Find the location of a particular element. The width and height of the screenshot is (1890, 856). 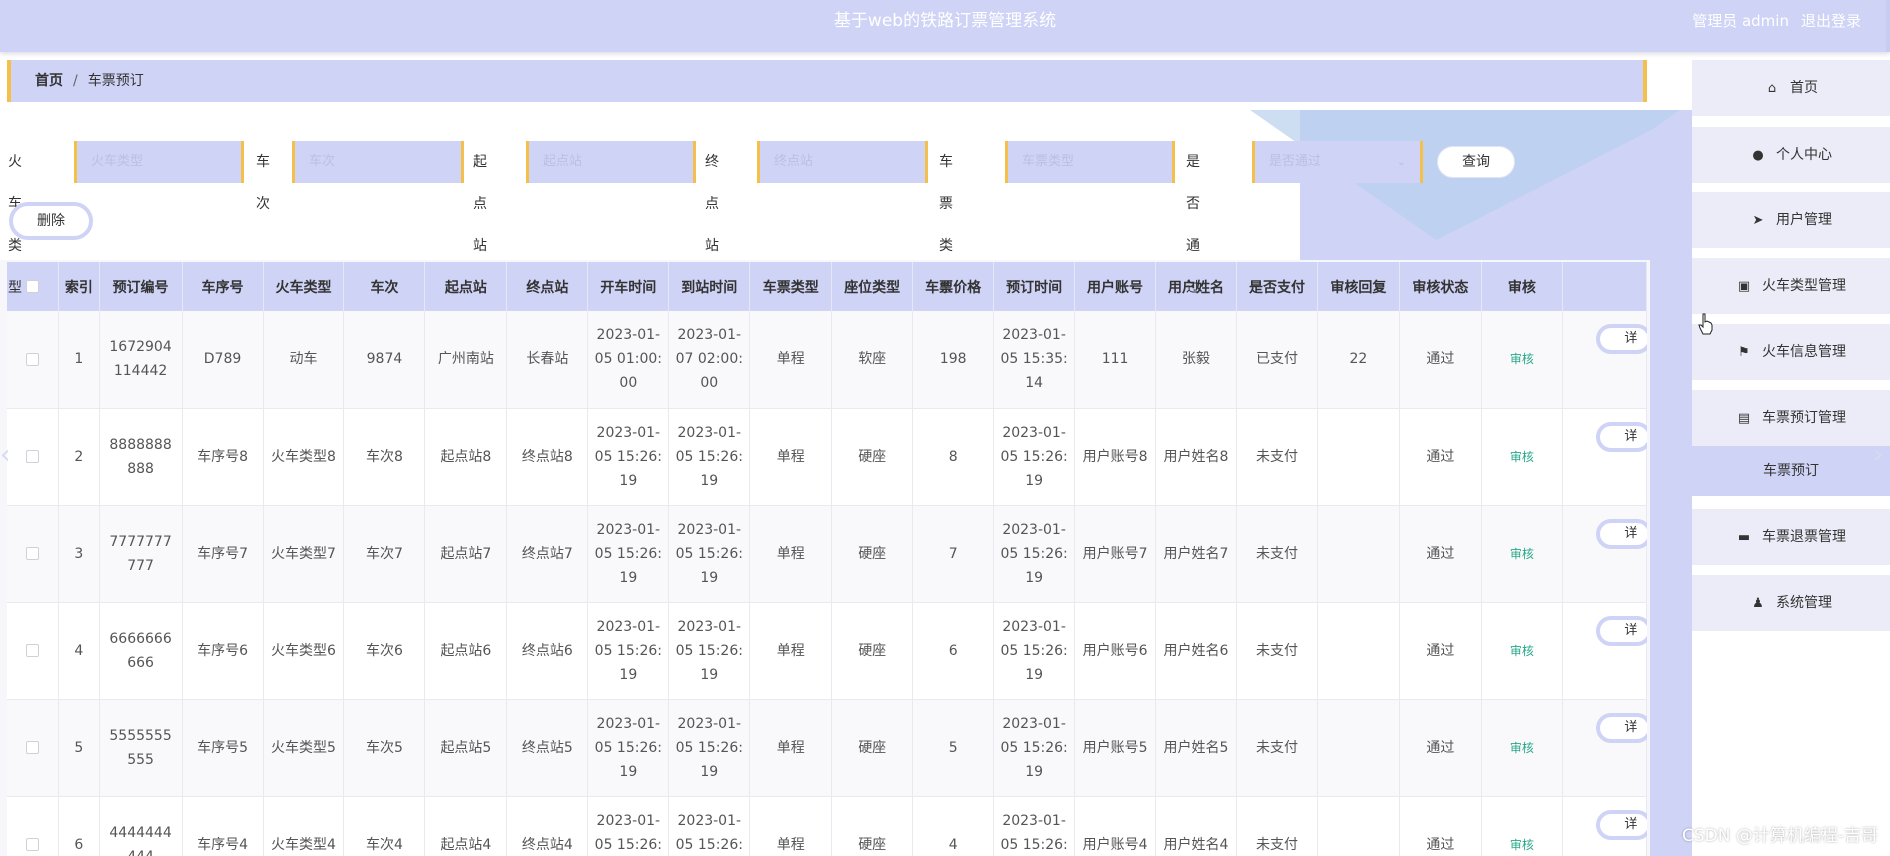

column-header: 火车类型 is located at coordinates (304, 286).